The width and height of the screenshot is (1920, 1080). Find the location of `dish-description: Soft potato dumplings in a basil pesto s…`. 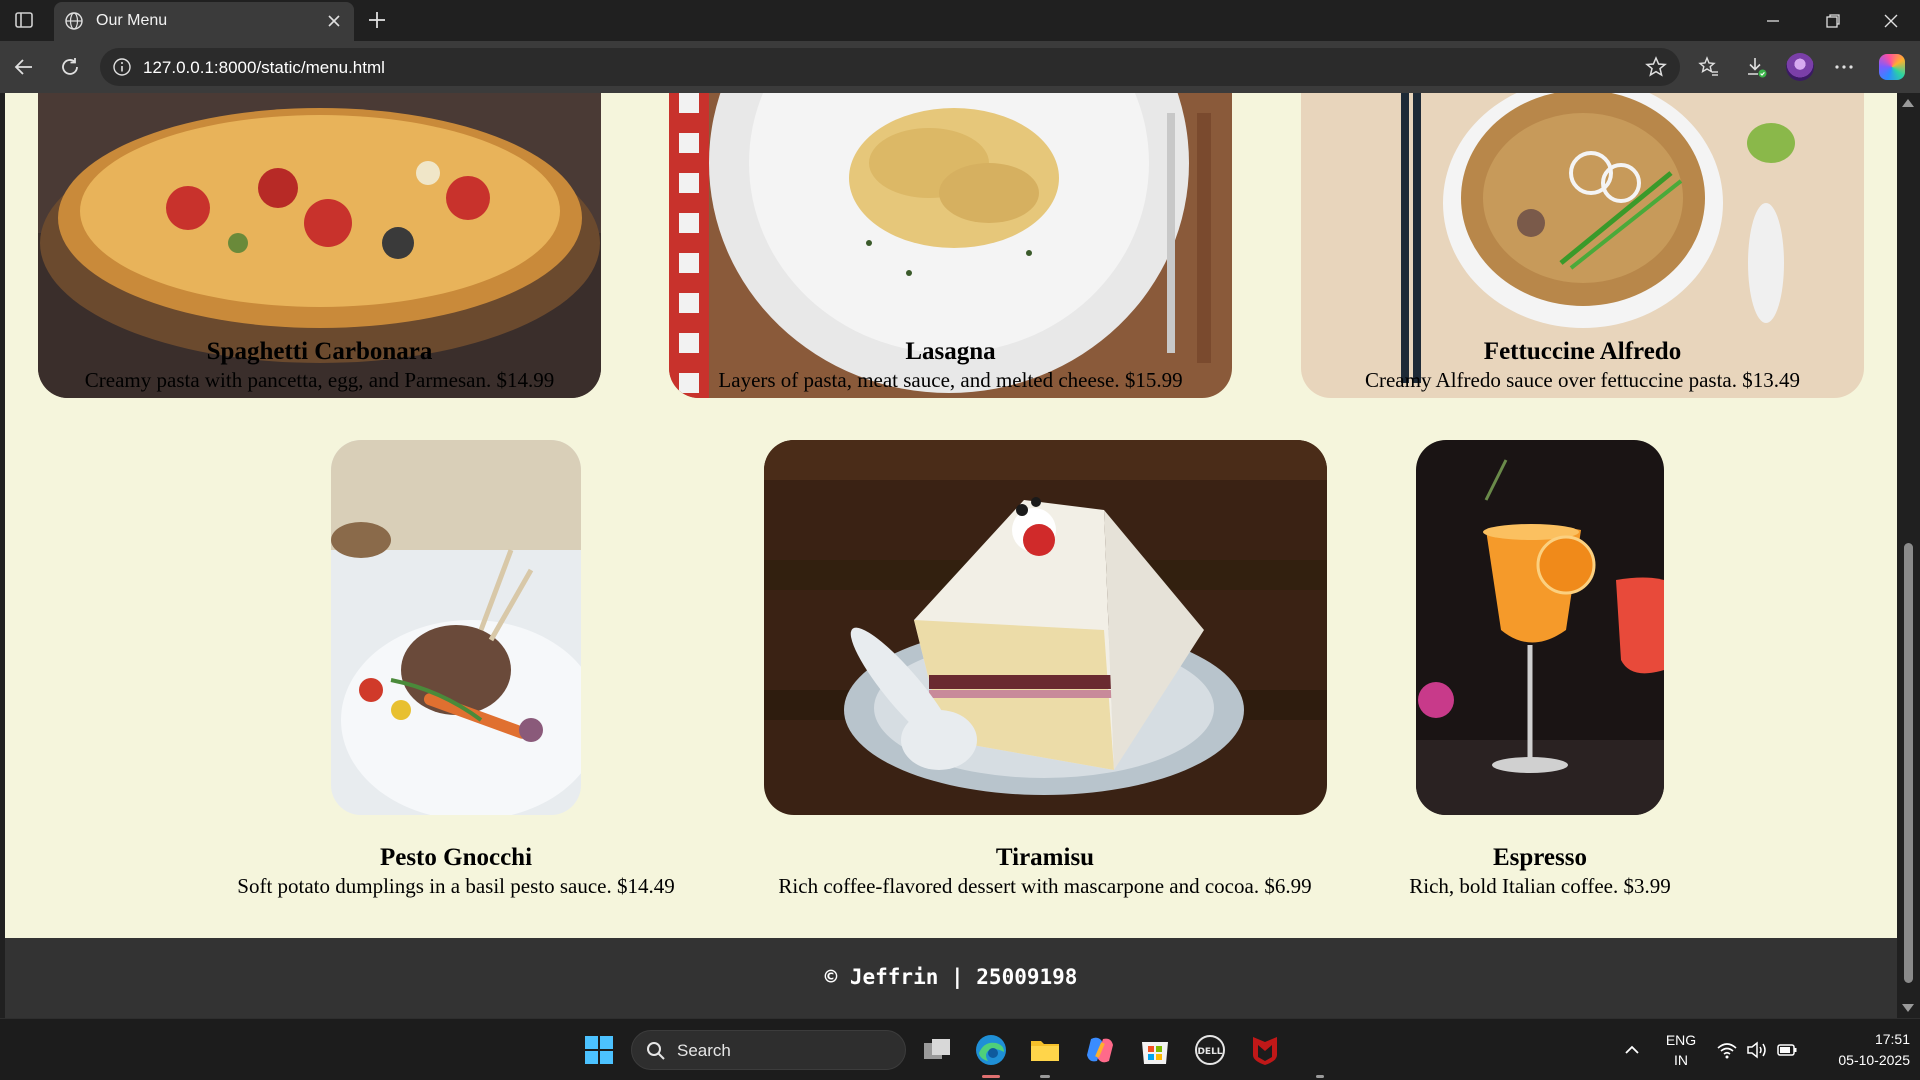

dish-description: Soft potato dumplings in a basil pesto s… is located at coordinates (456, 886).